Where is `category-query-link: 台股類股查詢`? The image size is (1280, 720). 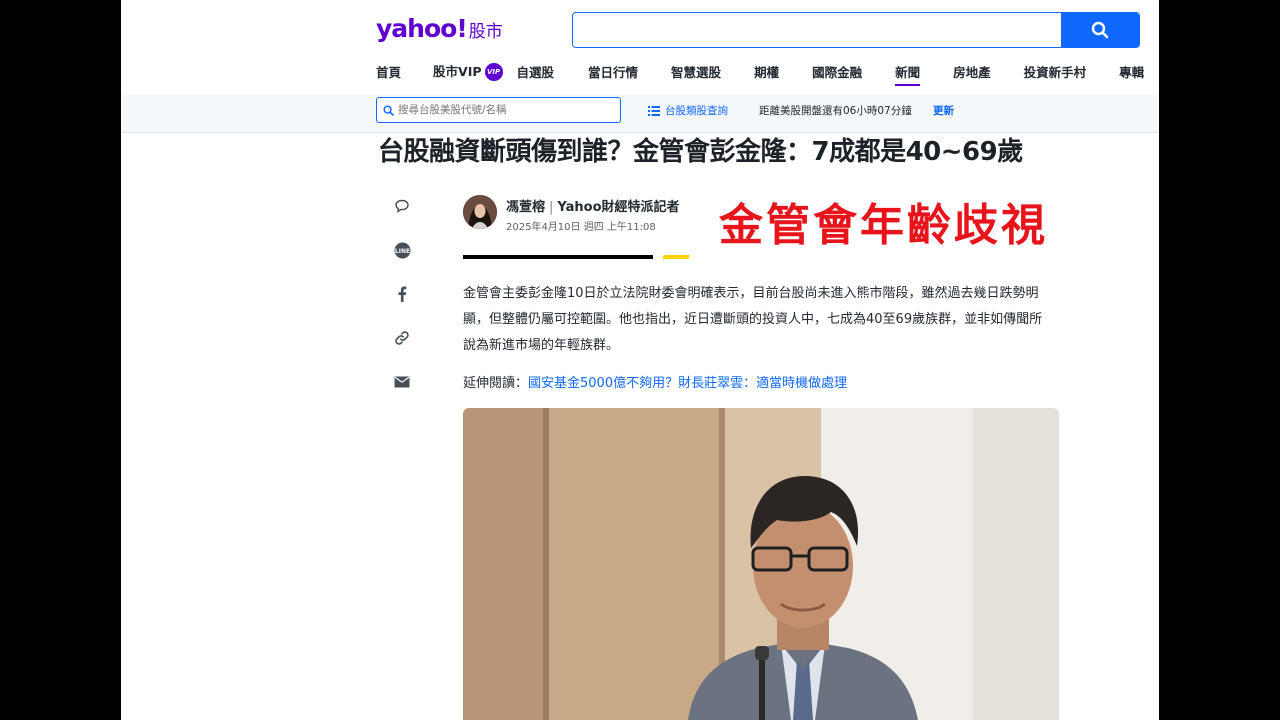
category-query-link: 台股類股查詢 is located at coordinates (688, 110).